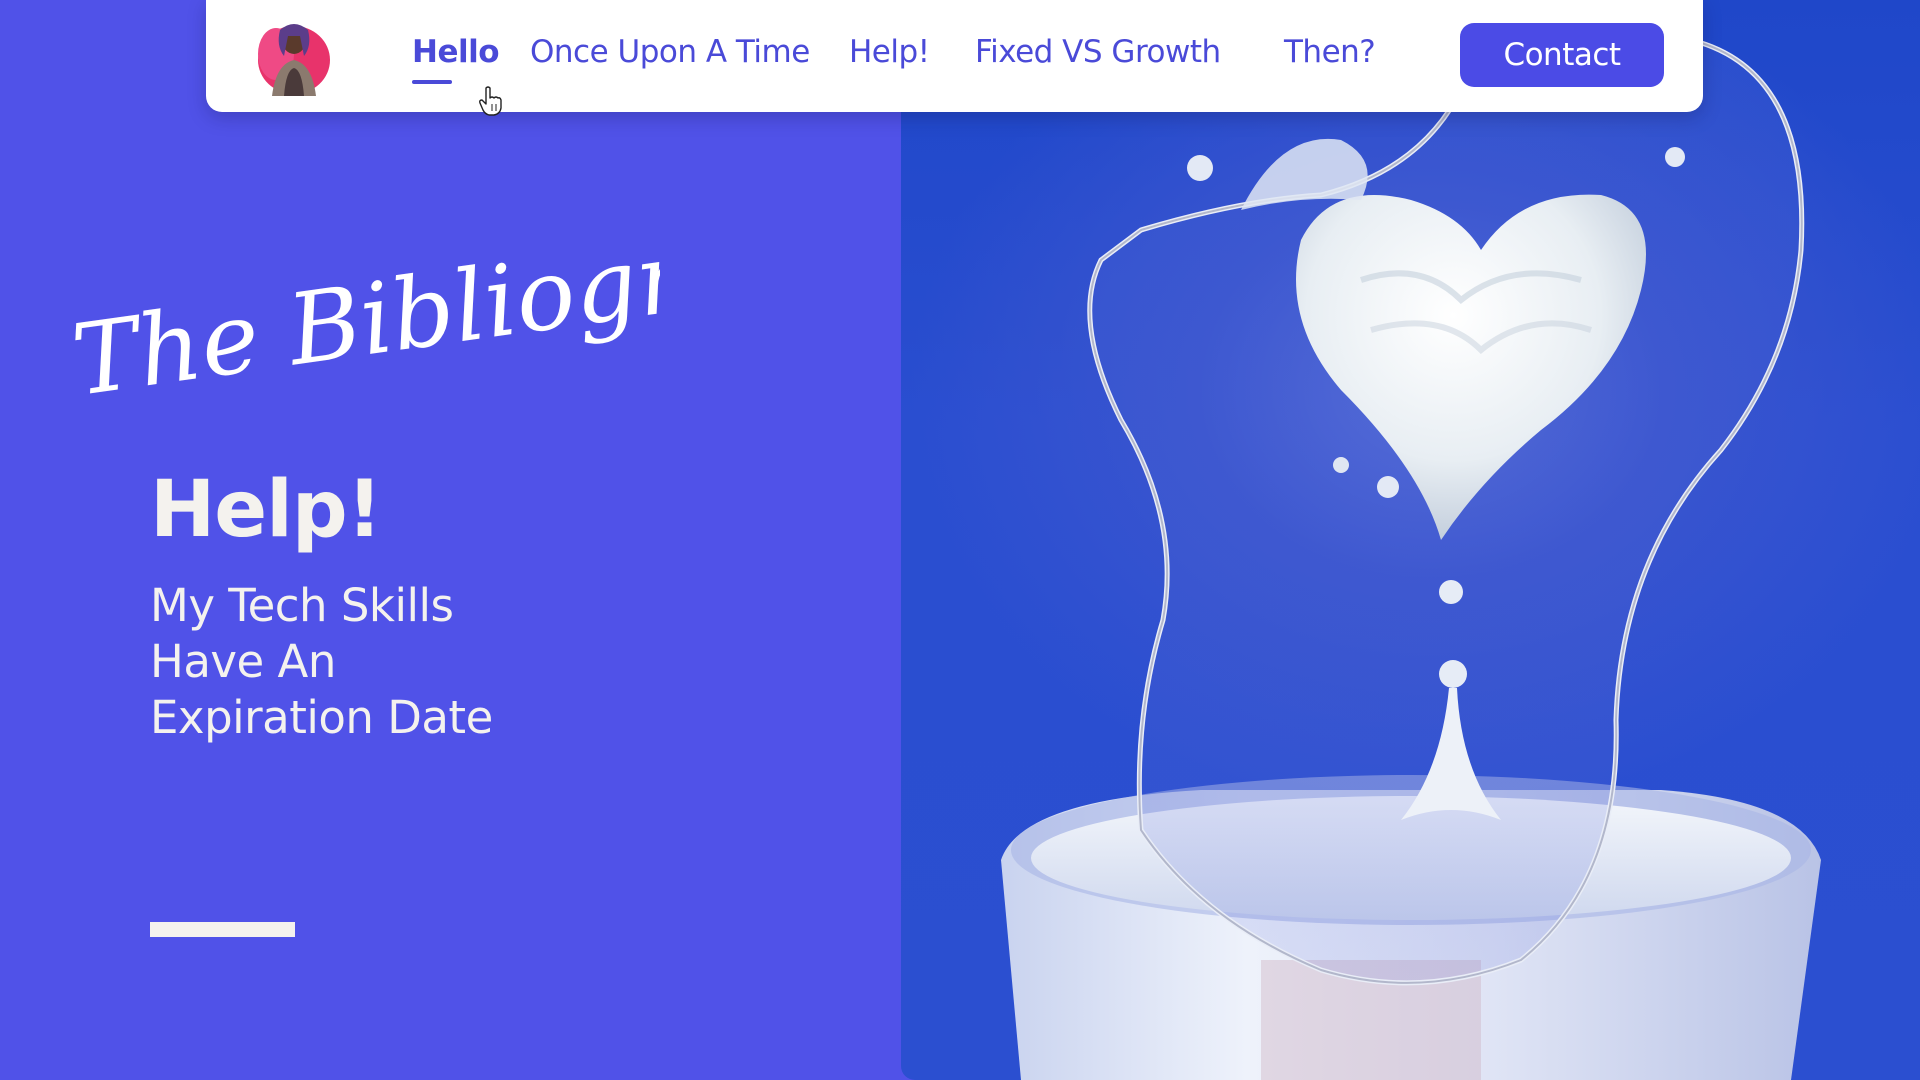  I want to click on nav-item-fixed-vs-growth: Fixed VS Growth, so click(1098, 52).